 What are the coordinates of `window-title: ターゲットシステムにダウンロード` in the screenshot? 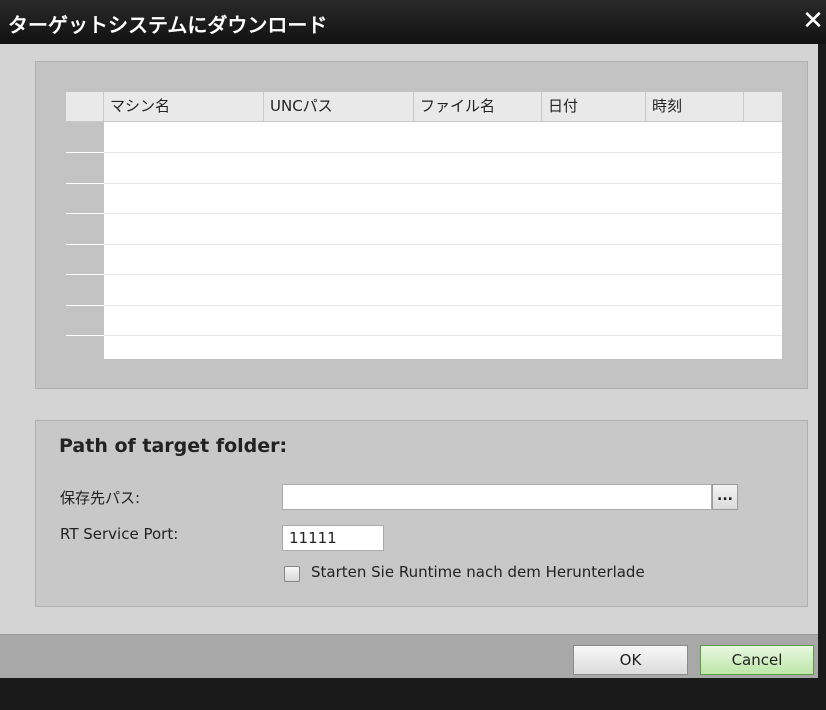 It's located at (168, 25).